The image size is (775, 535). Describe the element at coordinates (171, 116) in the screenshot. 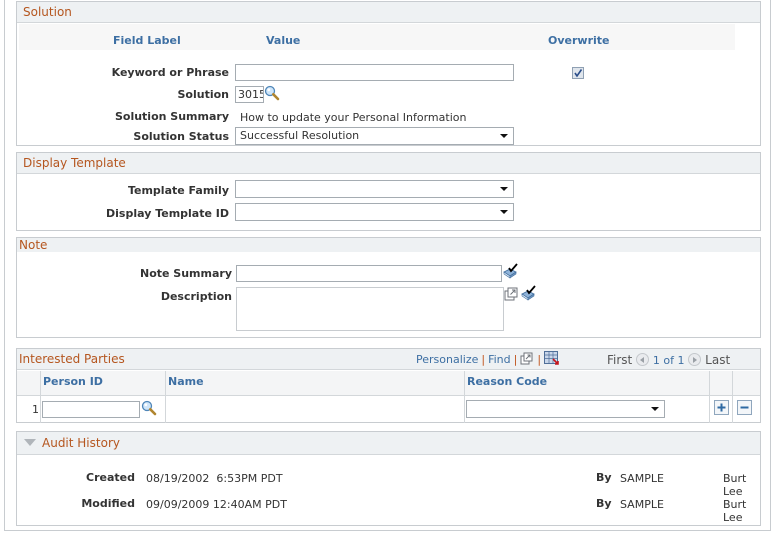

I see `solution-summary-label: Solution Summary` at that location.